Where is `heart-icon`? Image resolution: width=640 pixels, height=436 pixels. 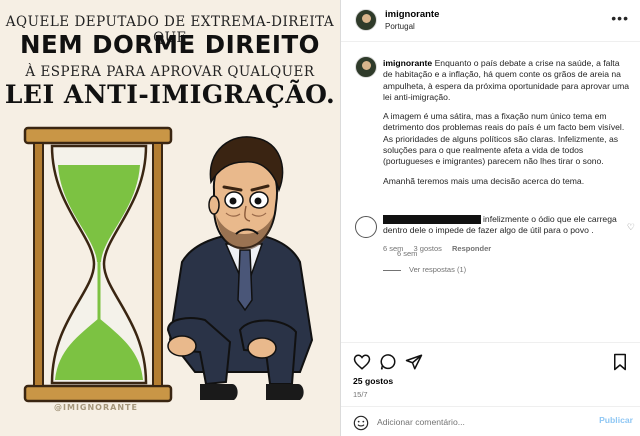 heart-icon is located at coordinates (362, 362).